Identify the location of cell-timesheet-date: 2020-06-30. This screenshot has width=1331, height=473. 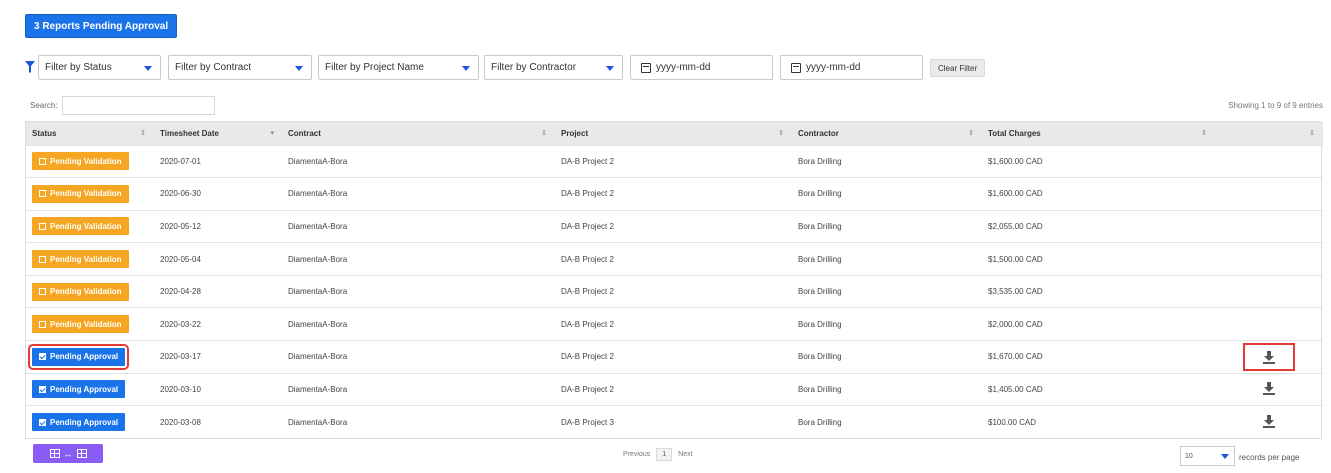
(180, 194).